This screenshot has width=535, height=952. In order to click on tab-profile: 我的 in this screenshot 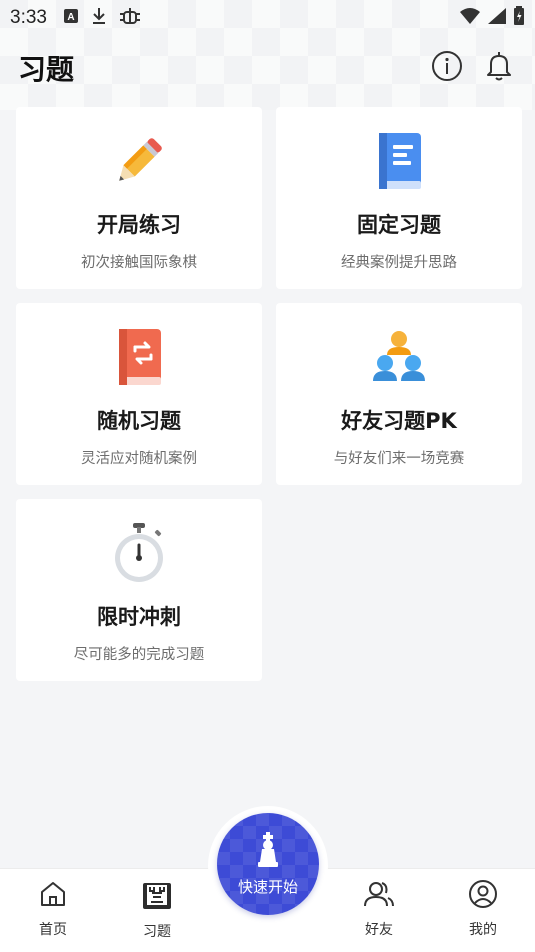, I will do `click(483, 909)`.